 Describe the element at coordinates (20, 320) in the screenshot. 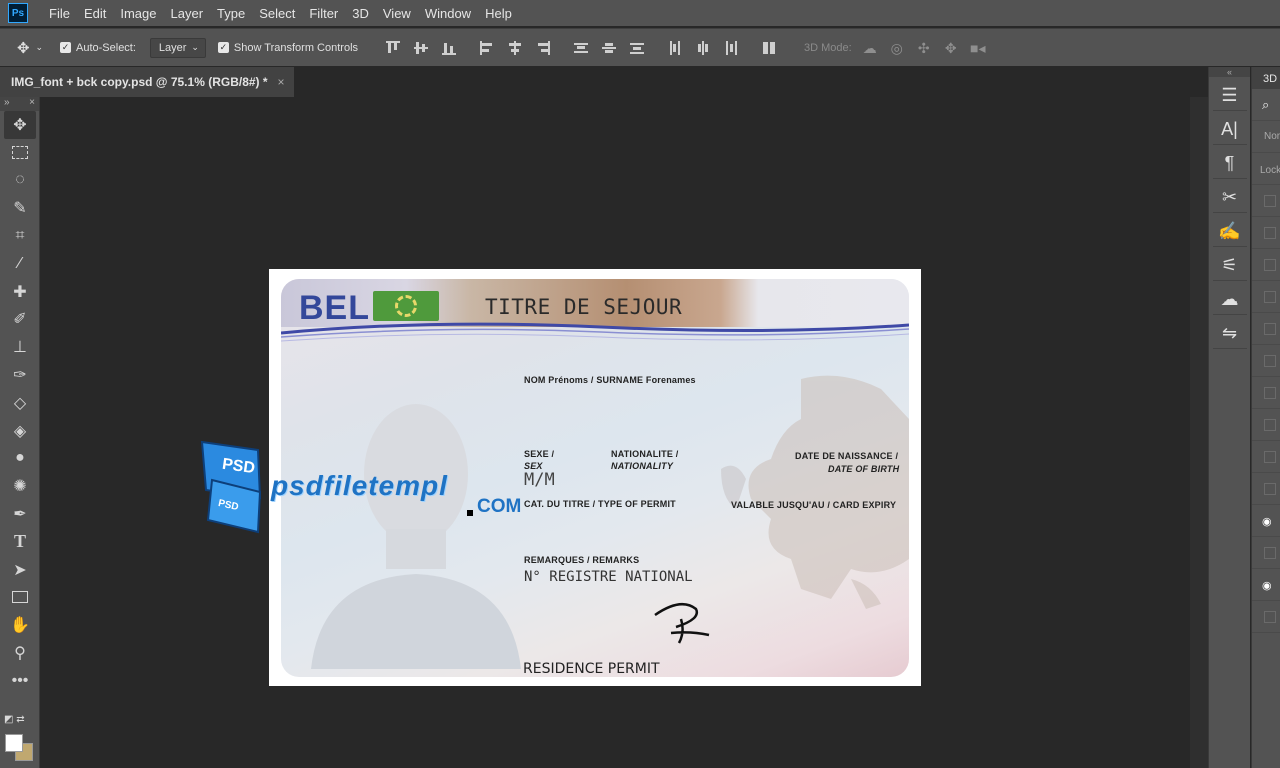

I see `brush-tool-icon: ✐` at that location.